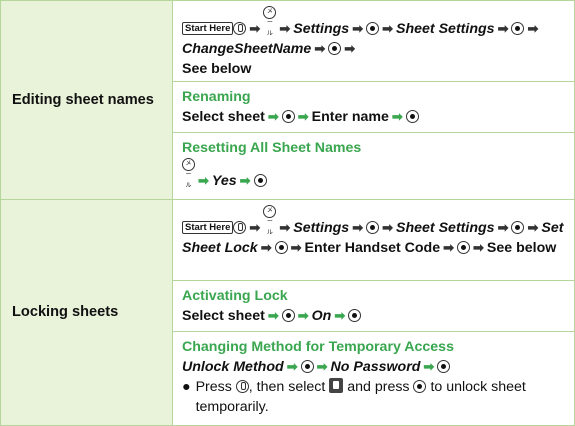  What do you see at coordinates (373, 106) in the screenshot?
I see `sub-renaming: Renaming Select sheet ➡ ➡ Enter name ➡` at bounding box center [373, 106].